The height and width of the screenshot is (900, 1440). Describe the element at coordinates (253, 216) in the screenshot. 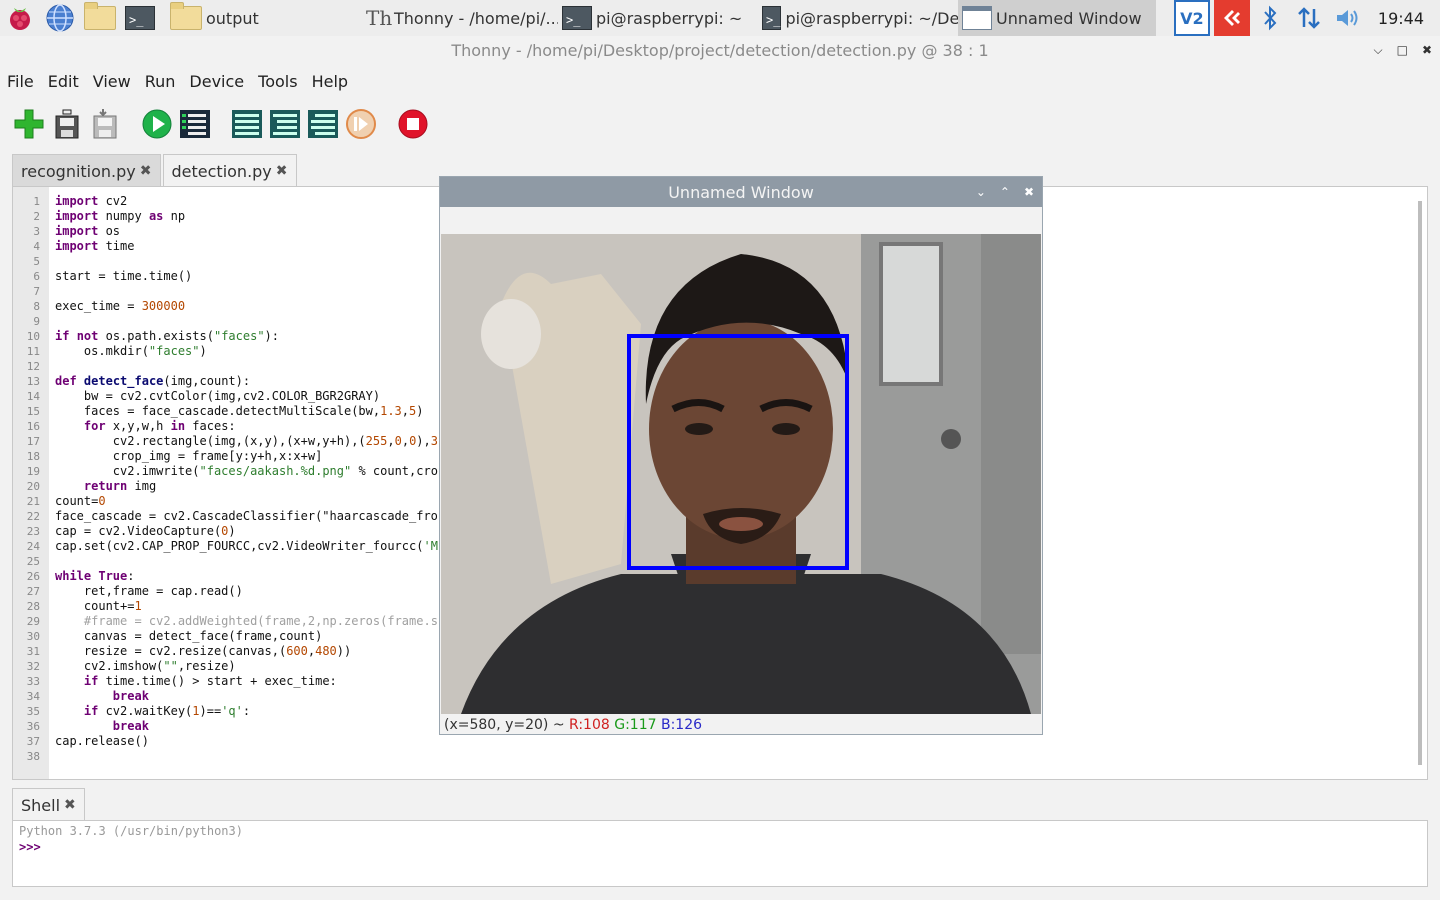

I see `code-line: import numpy as np` at that location.